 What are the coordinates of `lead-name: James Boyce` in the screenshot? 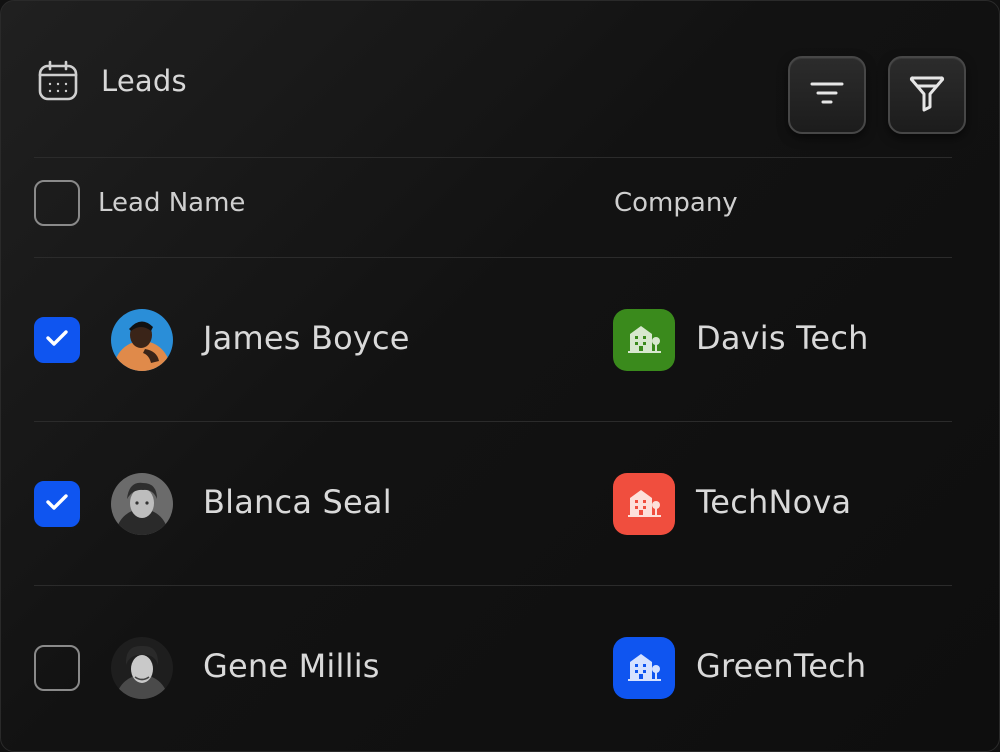 It's located at (306, 338).